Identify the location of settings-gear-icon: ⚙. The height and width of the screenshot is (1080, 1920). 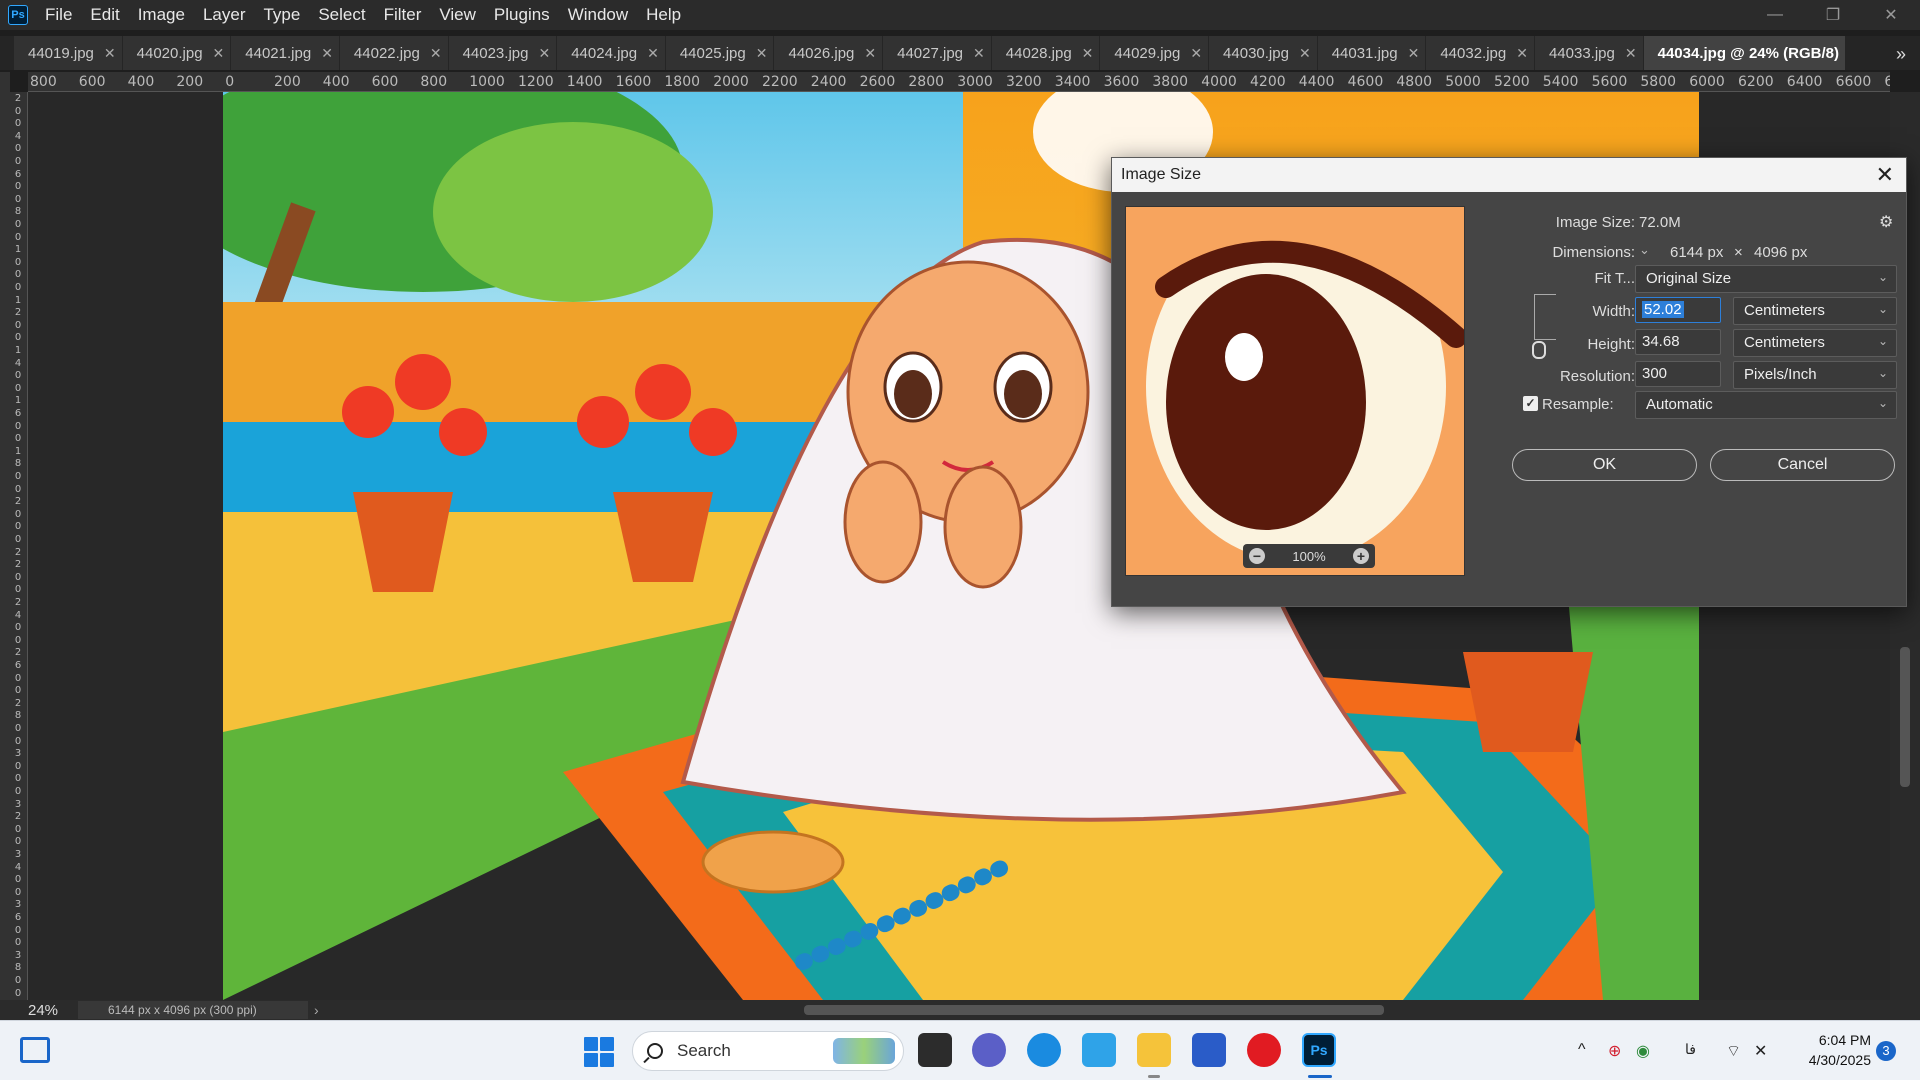
(1886, 222).